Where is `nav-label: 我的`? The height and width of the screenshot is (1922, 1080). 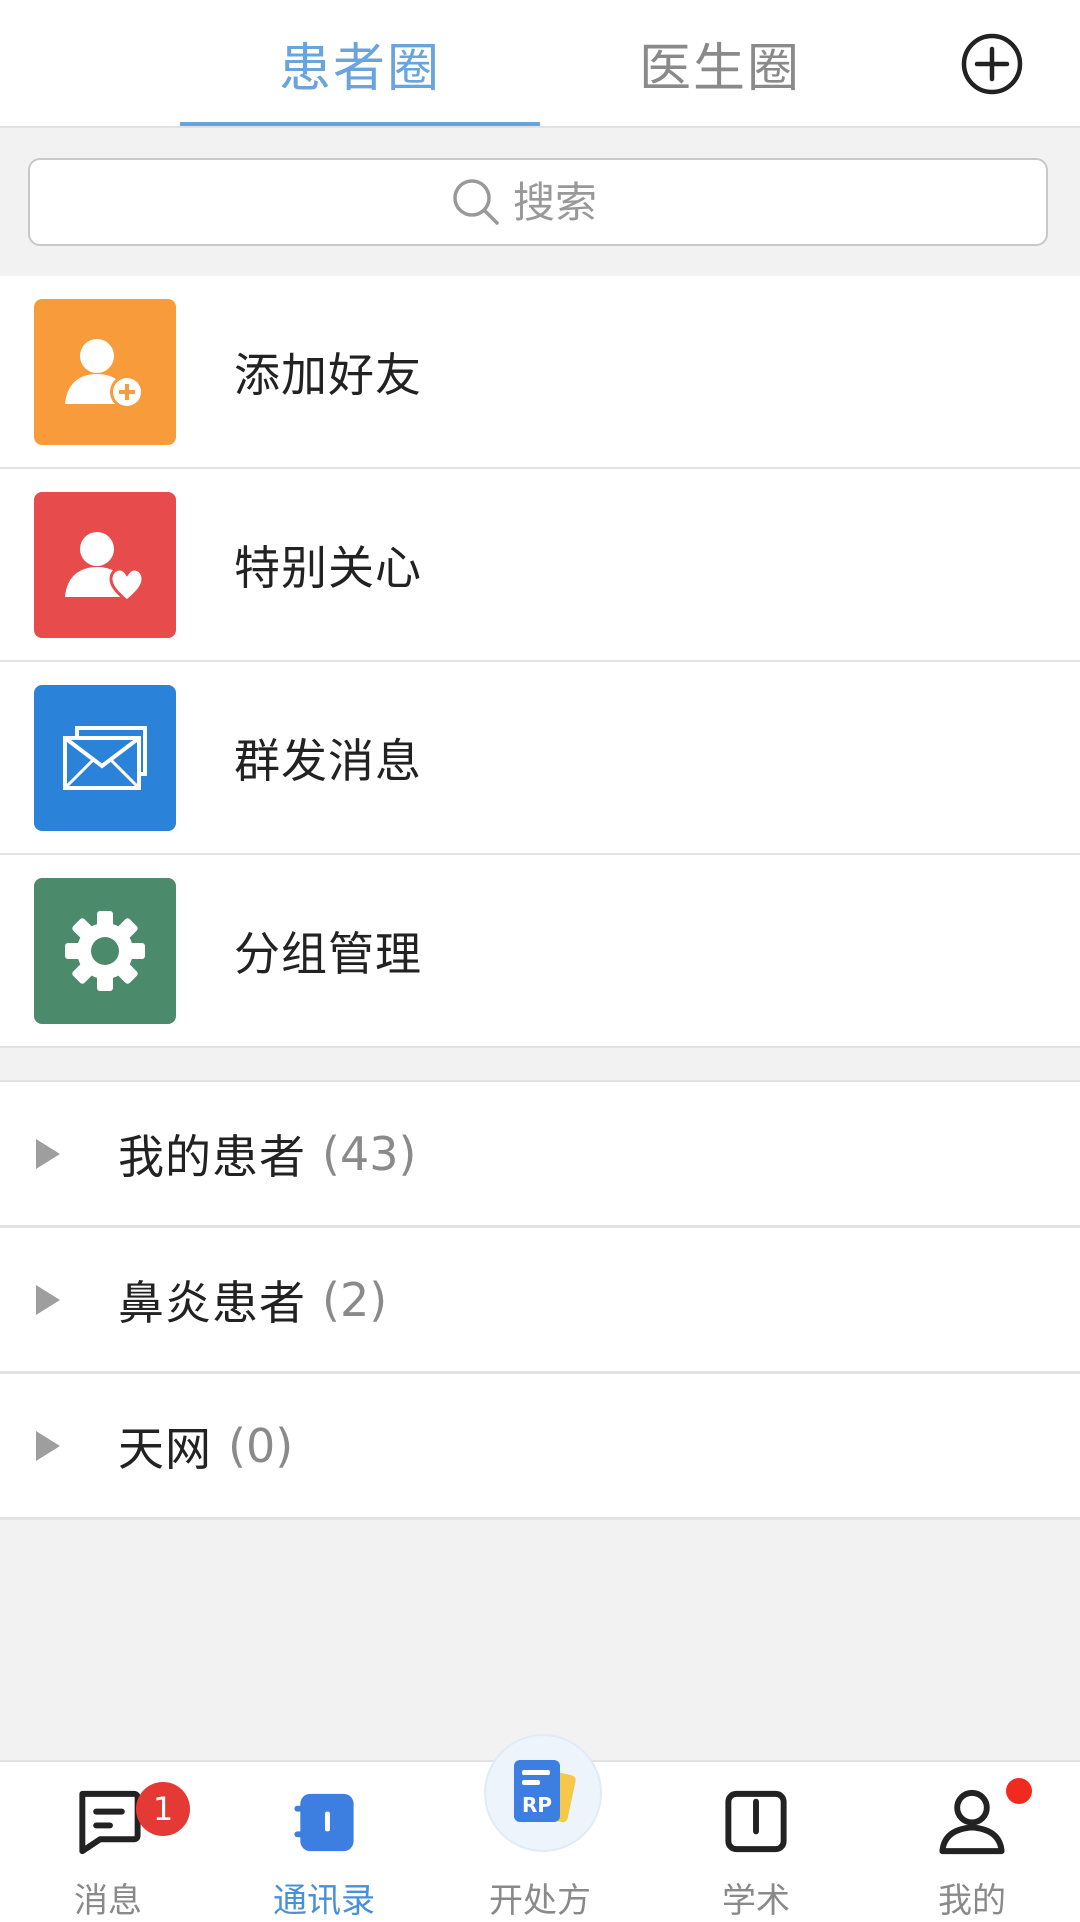 nav-label: 我的 is located at coordinates (972, 1901).